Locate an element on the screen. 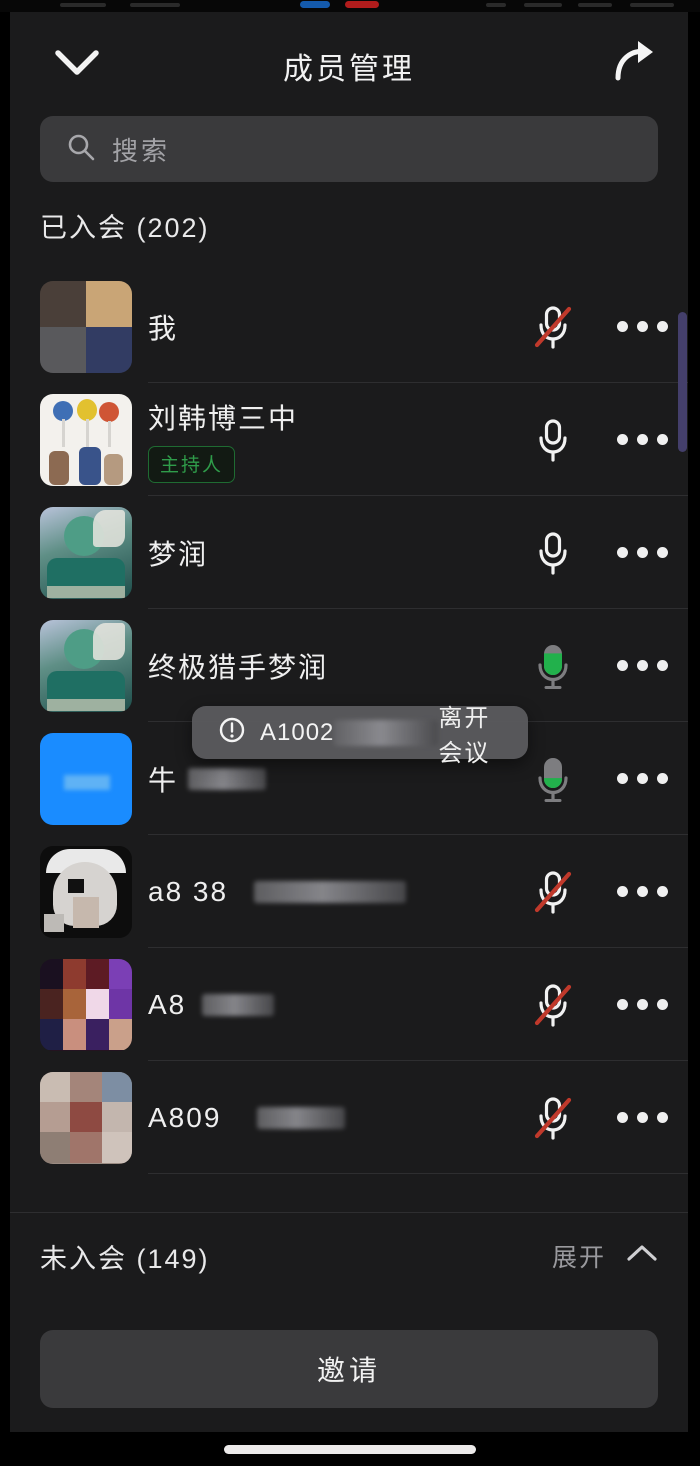 The width and height of the screenshot is (700, 1466). member-names: 梦润 is located at coordinates (329, 553).